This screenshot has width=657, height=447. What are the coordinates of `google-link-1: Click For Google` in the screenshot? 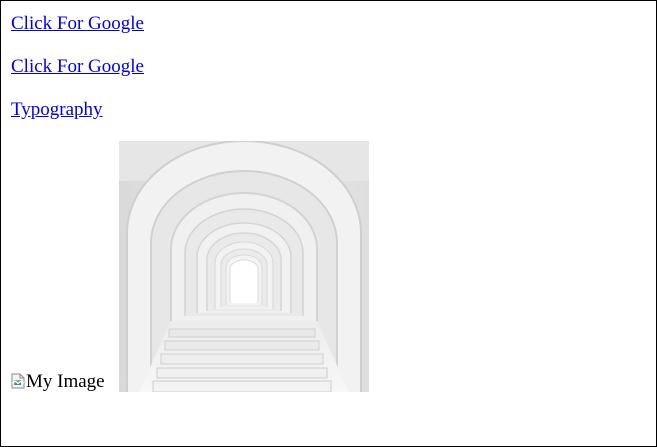 It's located at (77, 23).